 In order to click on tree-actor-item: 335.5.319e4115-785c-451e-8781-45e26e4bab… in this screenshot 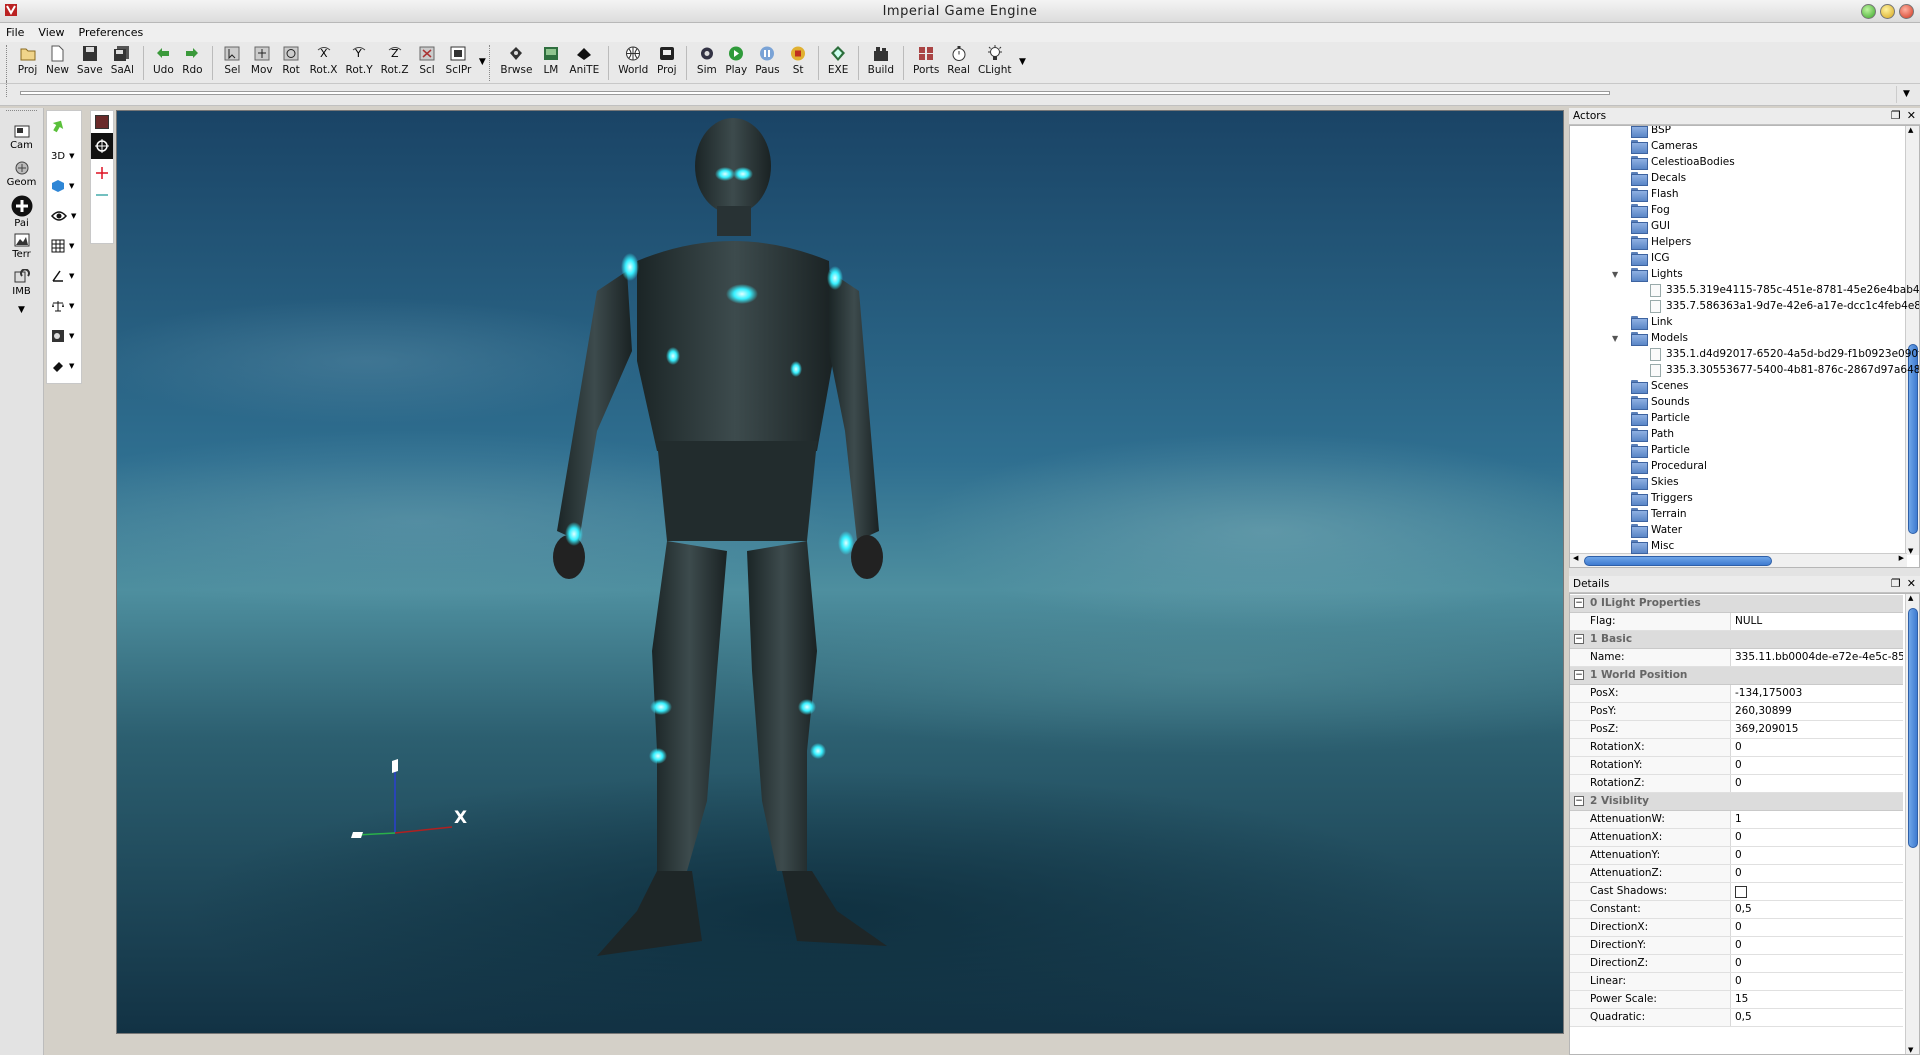, I will do `click(1784, 290)`.